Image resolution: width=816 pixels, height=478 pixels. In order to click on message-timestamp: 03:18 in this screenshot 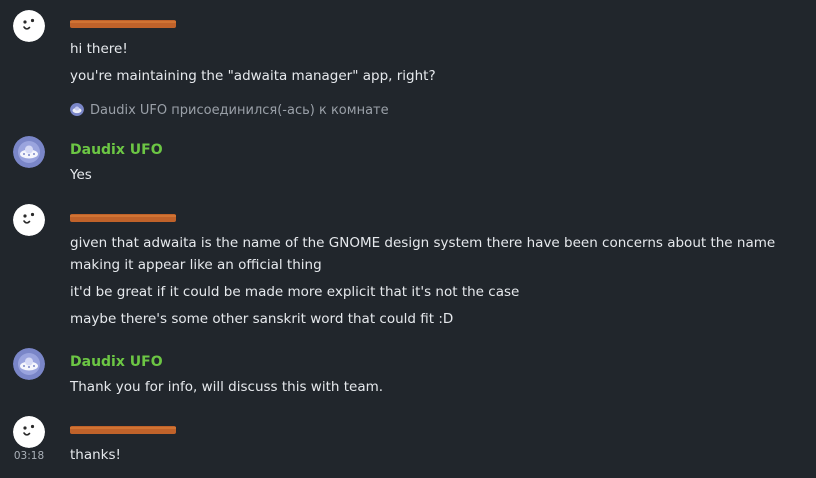, I will do `click(29, 456)`.